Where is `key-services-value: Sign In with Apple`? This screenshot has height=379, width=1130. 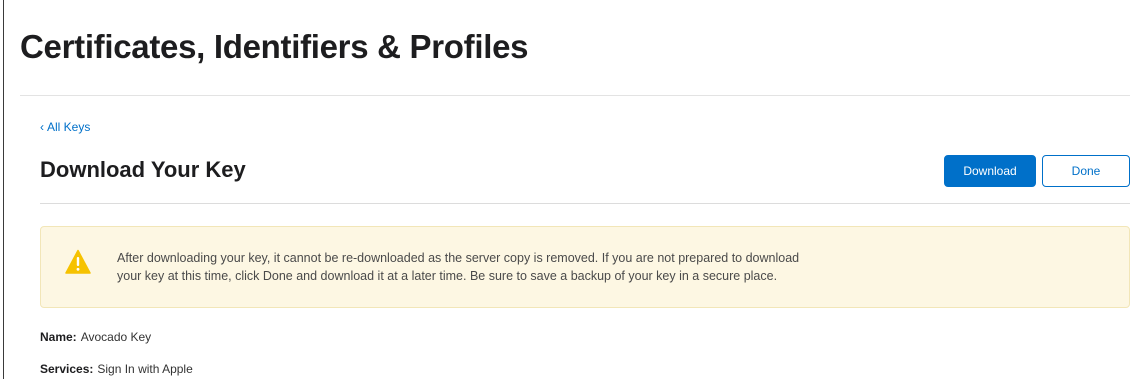
key-services-value: Sign In with Apple is located at coordinates (145, 369).